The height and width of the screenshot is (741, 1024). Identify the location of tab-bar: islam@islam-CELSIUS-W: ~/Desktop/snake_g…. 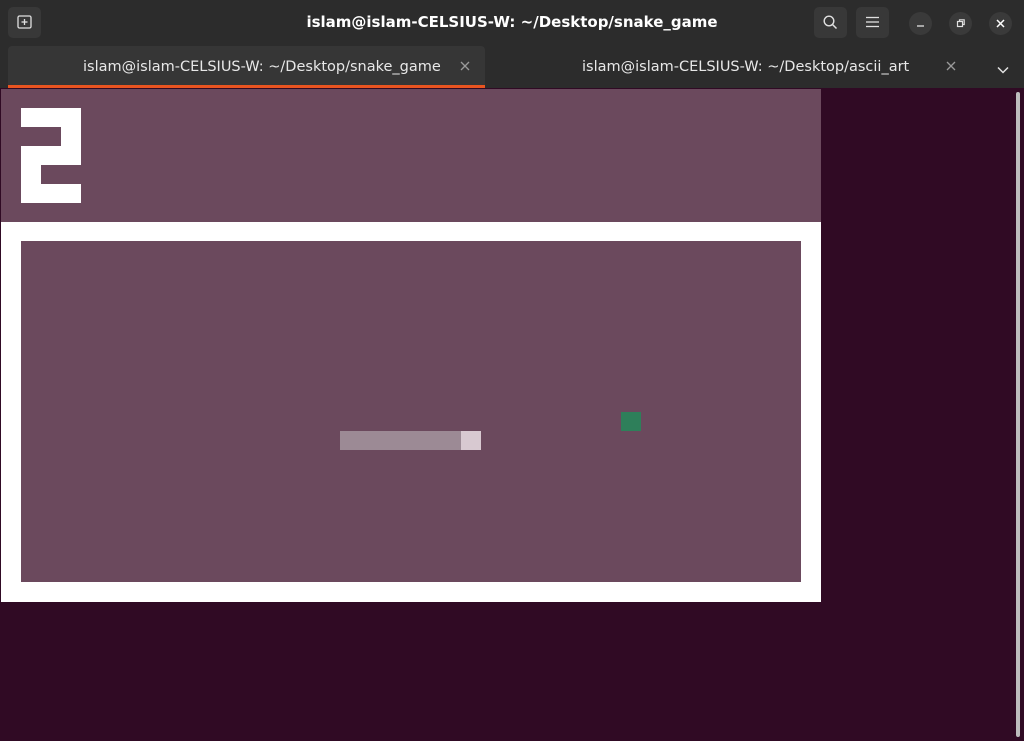
(512, 67).